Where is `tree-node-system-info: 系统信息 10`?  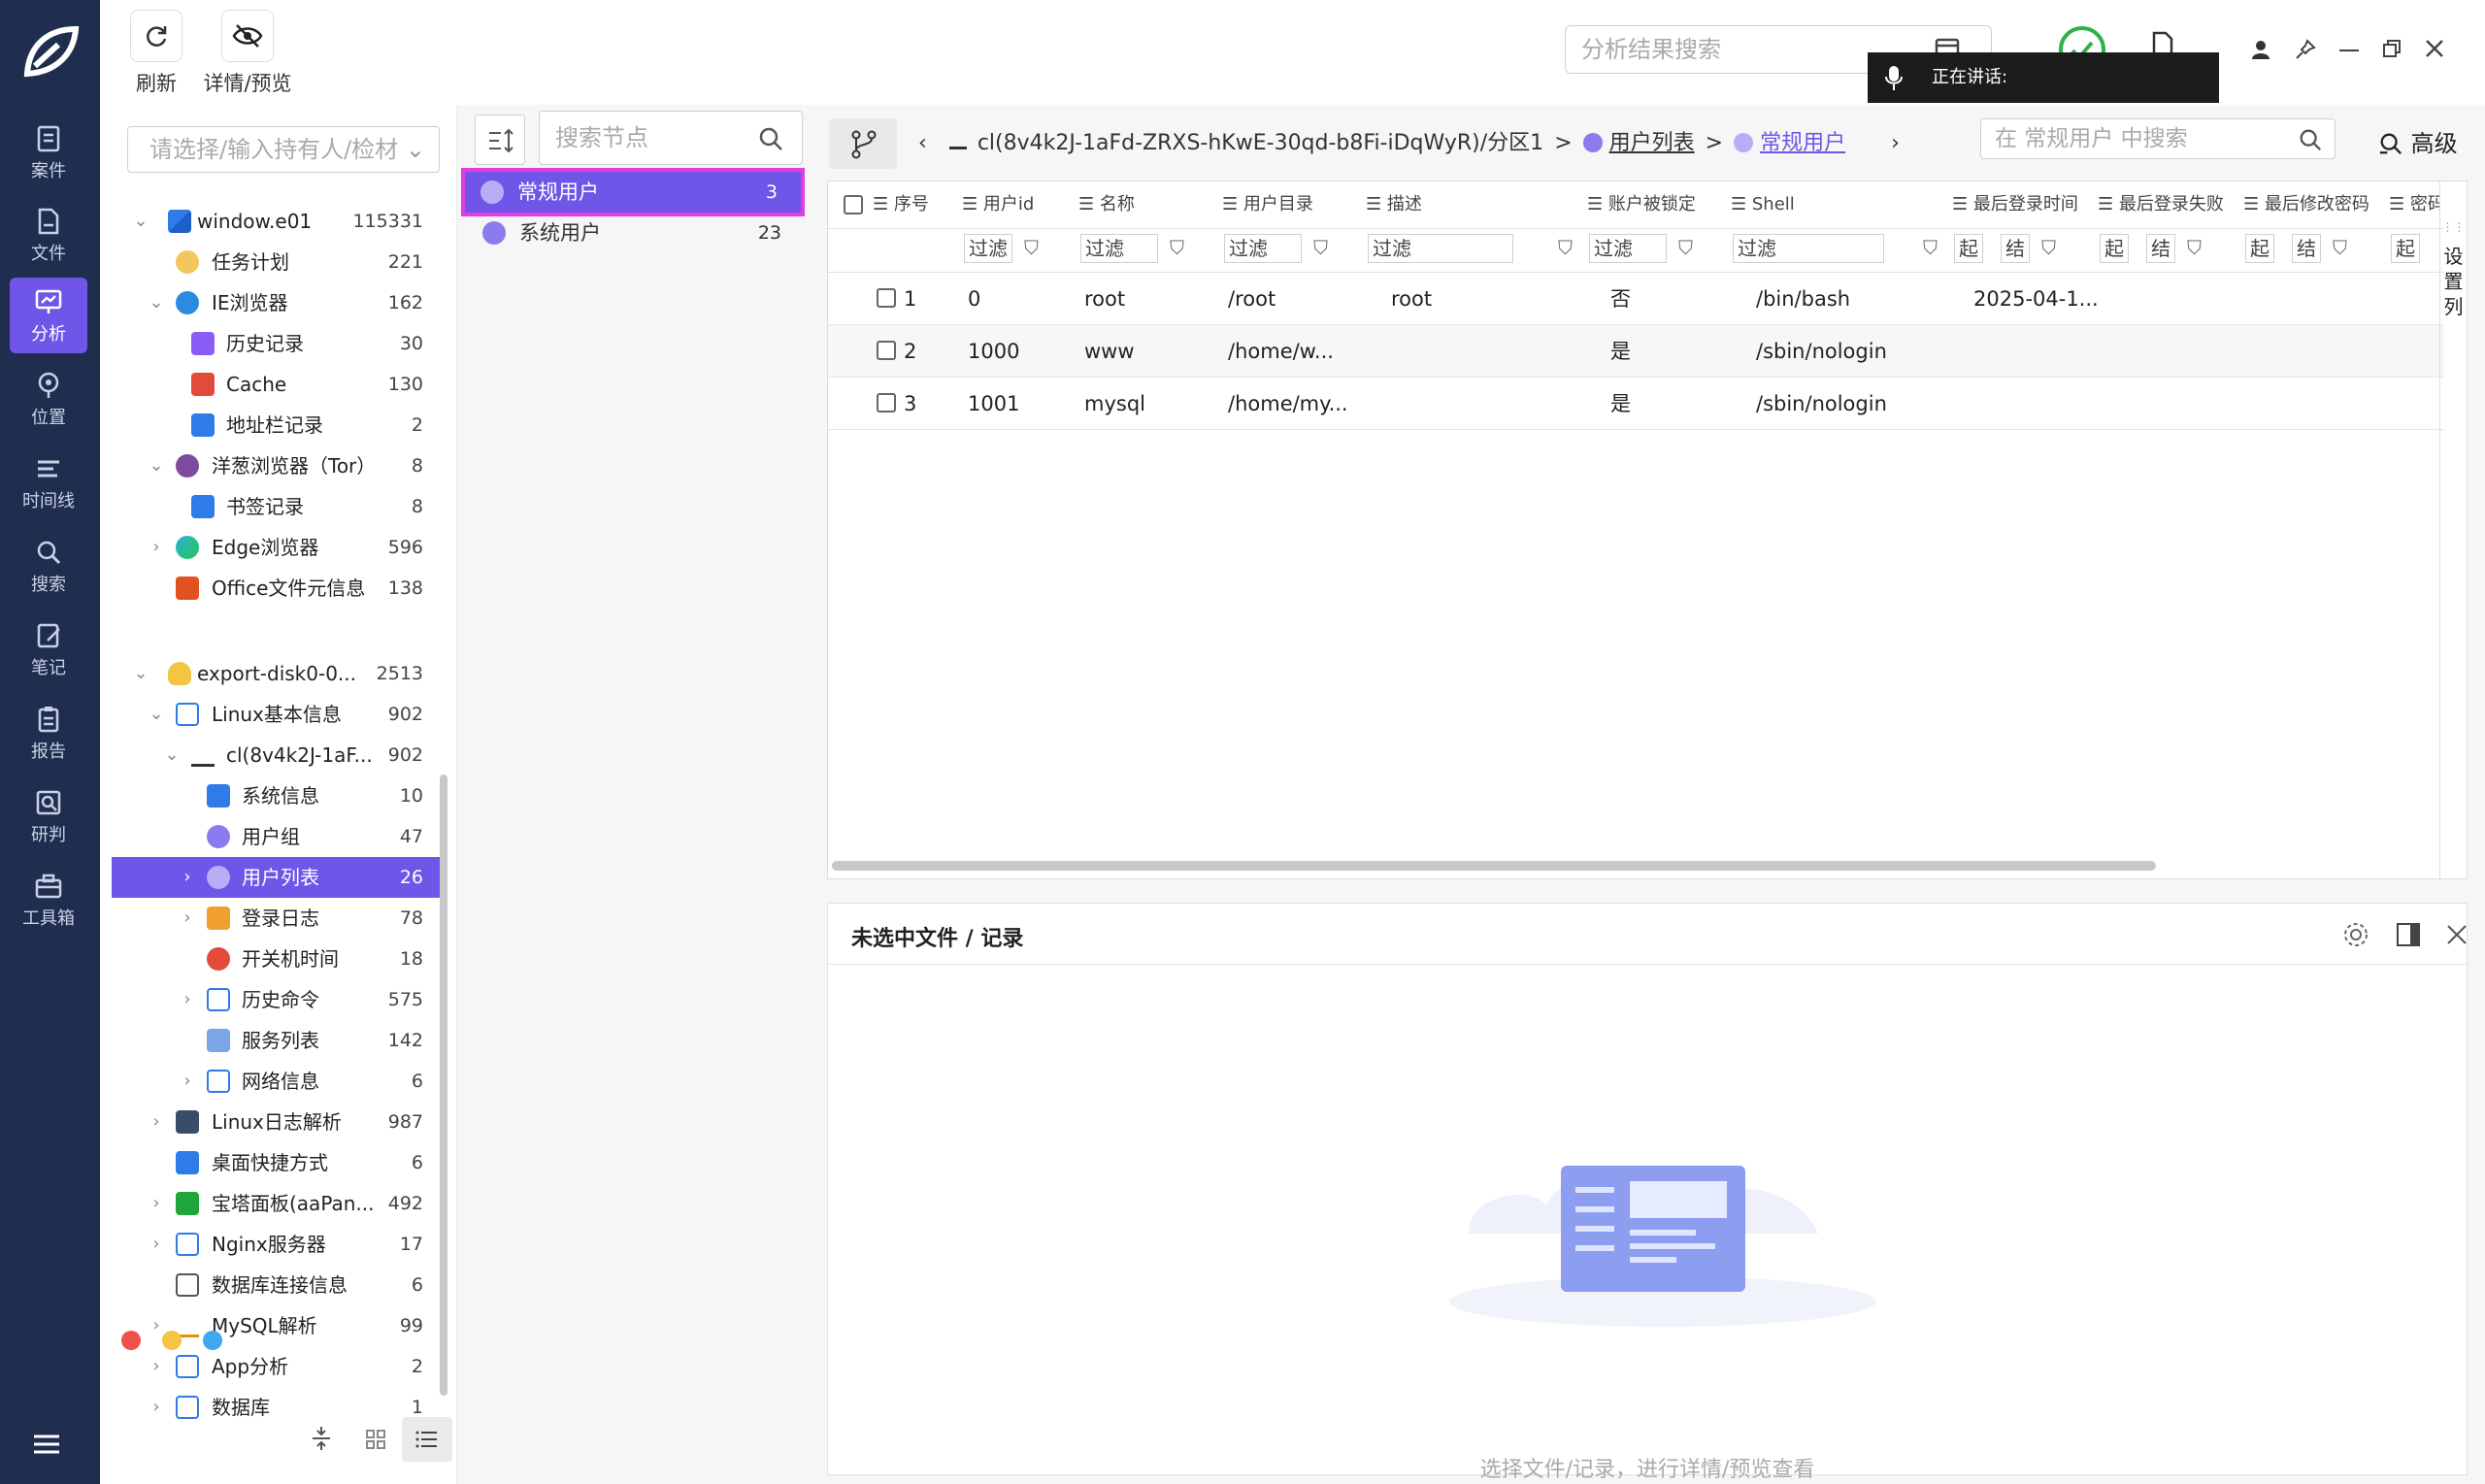
tree-node-system-info: 系统信息 10 is located at coordinates (280, 795).